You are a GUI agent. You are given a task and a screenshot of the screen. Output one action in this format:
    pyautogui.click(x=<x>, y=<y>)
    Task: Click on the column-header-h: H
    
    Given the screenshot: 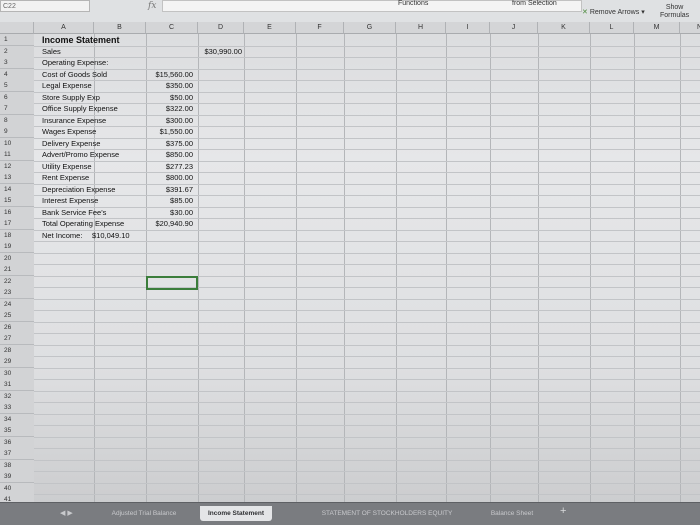 What is the action you would take?
    pyautogui.click(x=421, y=28)
    